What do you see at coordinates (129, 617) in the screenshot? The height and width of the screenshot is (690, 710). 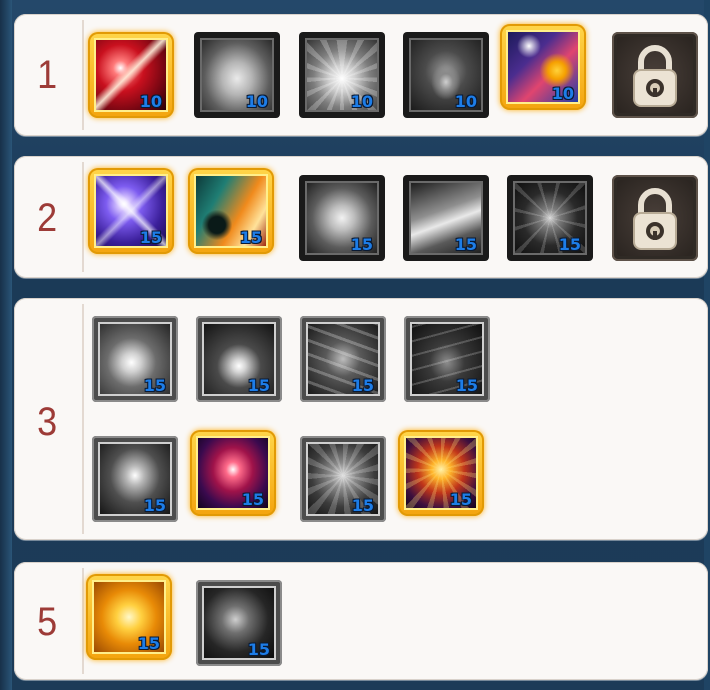 I see `golden-hero-skill-icon: 15` at bounding box center [129, 617].